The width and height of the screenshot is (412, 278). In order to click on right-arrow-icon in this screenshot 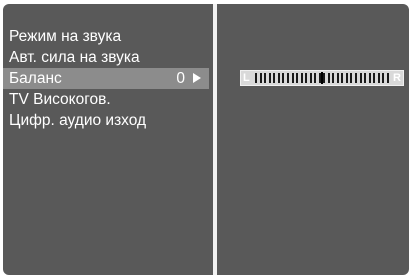, I will do `click(197, 78)`.